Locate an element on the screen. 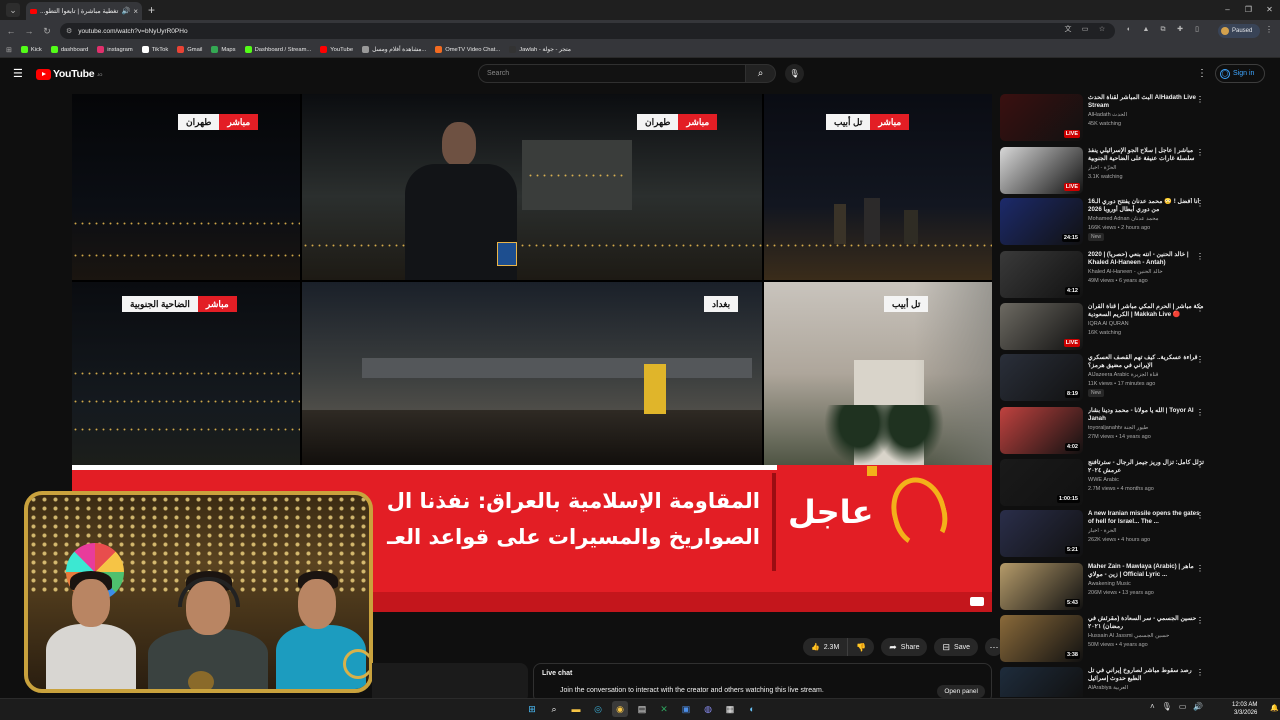 Image resolution: width=1280 pixels, height=720 pixels. bookmark-2: instagram is located at coordinates (115, 49).